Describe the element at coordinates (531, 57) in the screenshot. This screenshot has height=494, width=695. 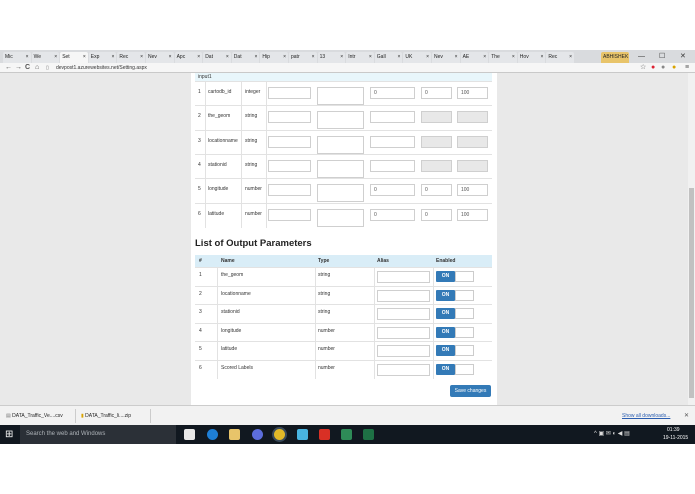
I see `browser-tab: Hov ×` at that location.